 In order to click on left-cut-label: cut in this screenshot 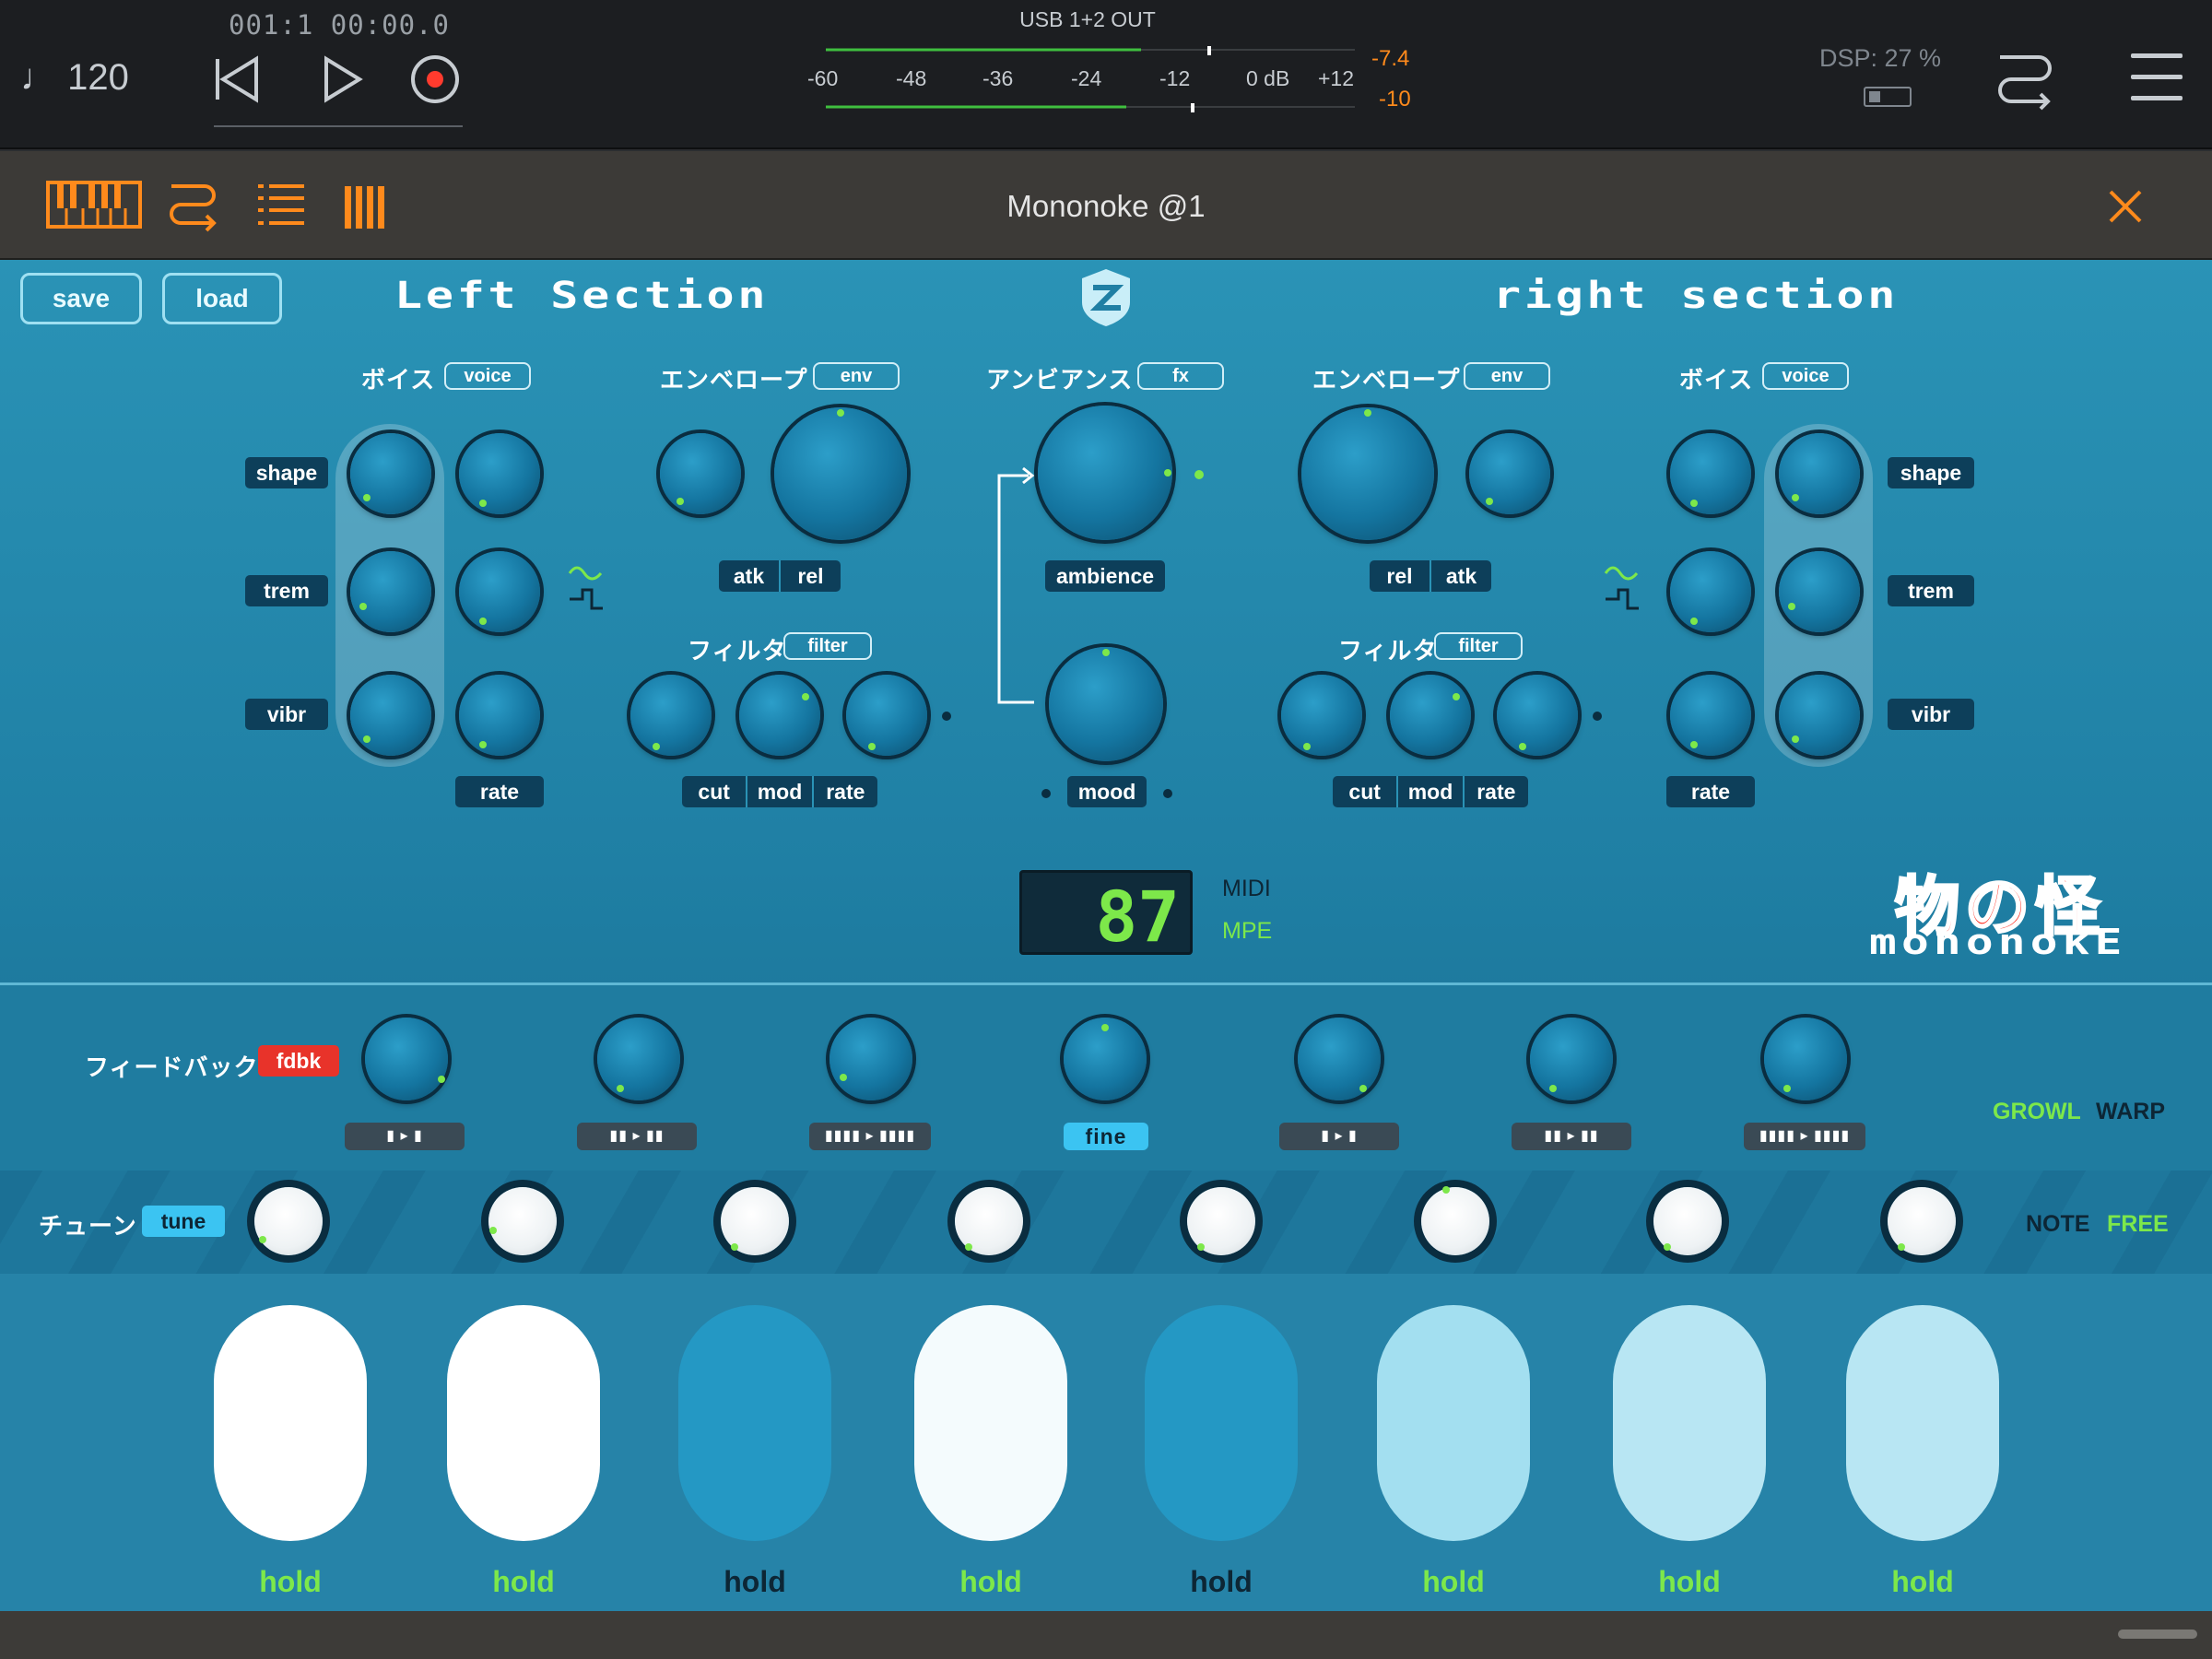, I will do `click(715, 791)`.